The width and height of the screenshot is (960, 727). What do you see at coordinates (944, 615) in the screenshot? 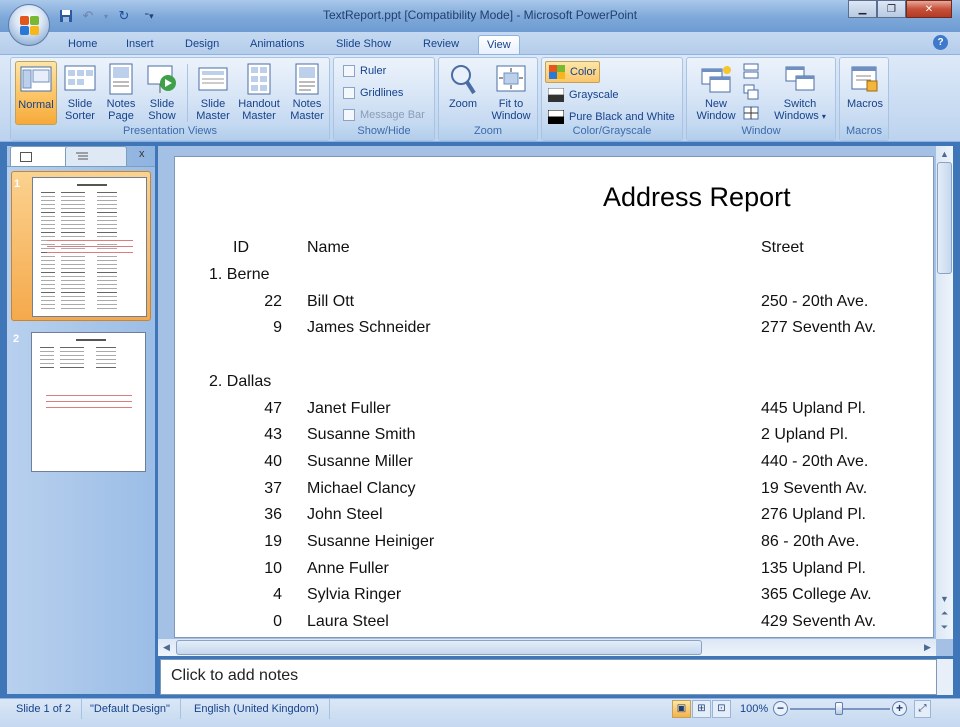
I see `previous-slide-icon: ⏶` at bounding box center [944, 615].